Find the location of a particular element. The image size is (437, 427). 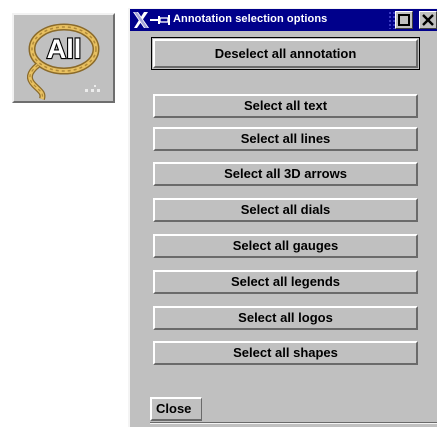

select-all-legends-button: Select all legends is located at coordinates (285, 282).